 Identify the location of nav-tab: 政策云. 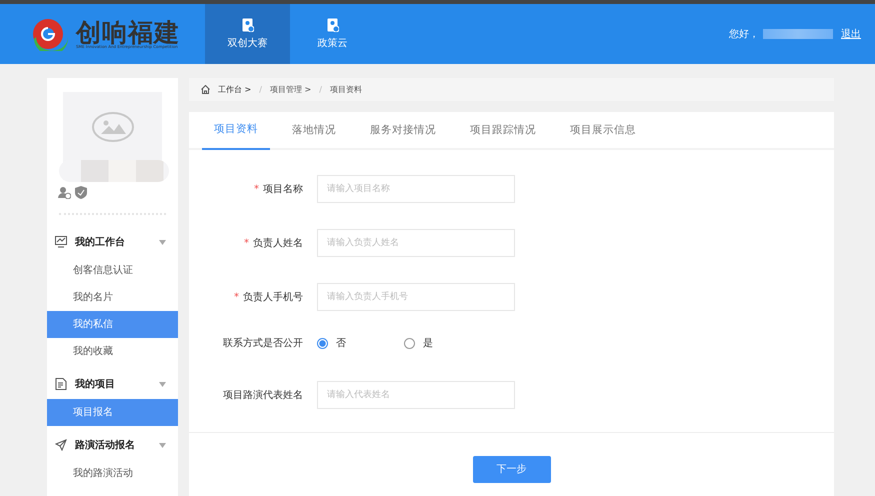
(332, 34).